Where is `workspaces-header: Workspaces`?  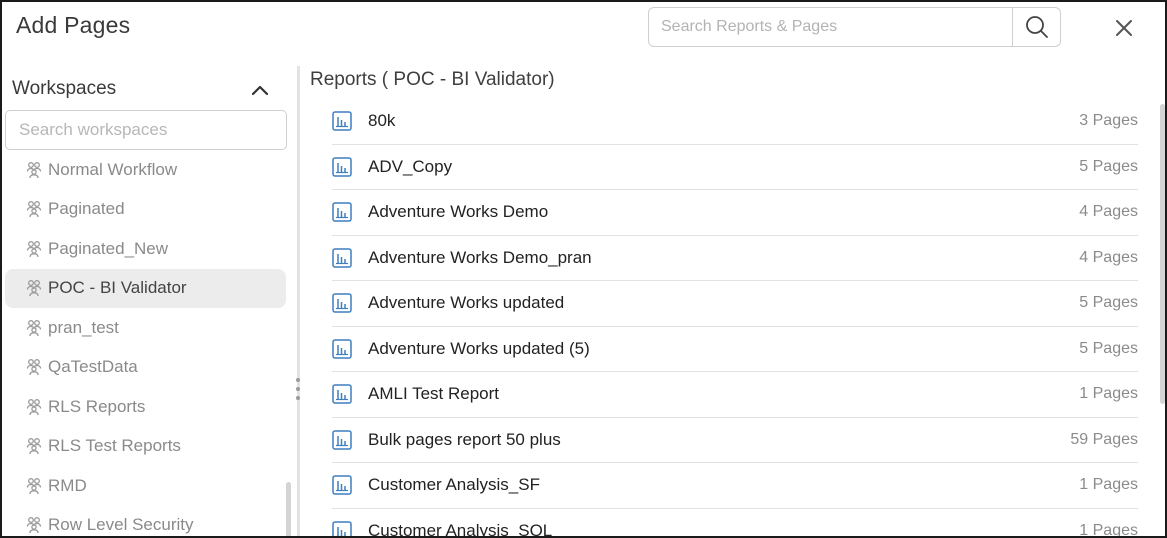
workspaces-header: Workspaces is located at coordinates (144, 90).